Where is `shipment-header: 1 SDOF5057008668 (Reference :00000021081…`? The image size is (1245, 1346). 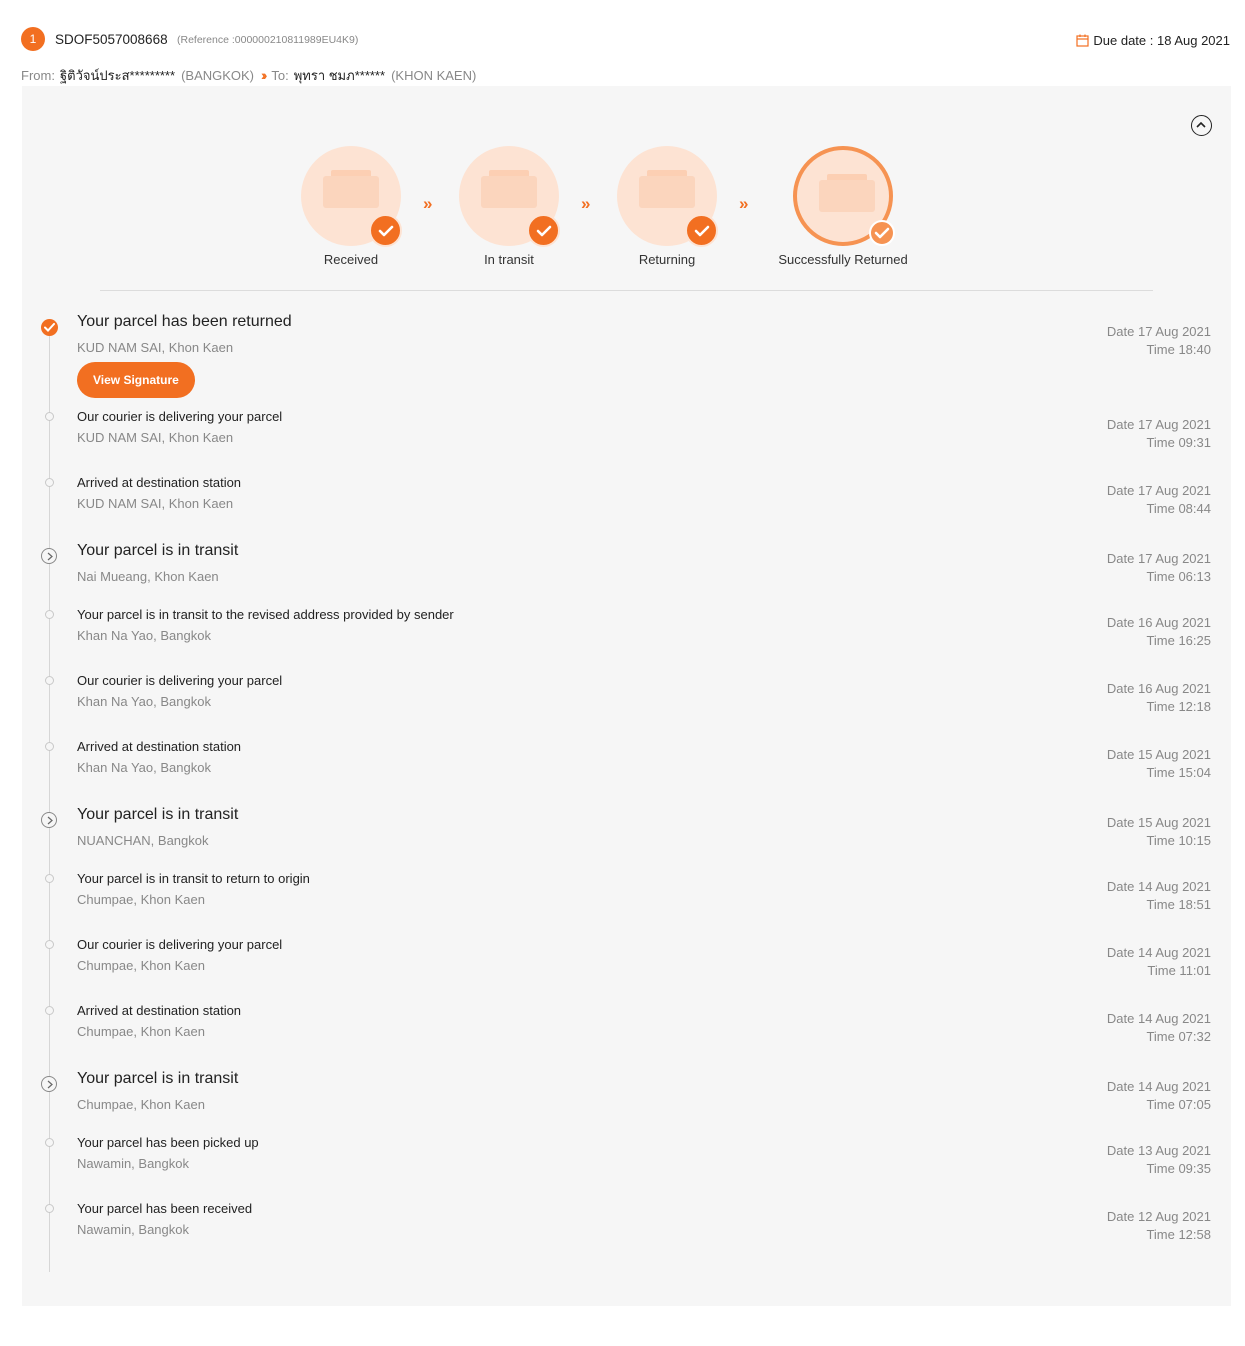 shipment-header: 1 SDOF5057008668 (Reference :00000021081… is located at coordinates (622, 43).